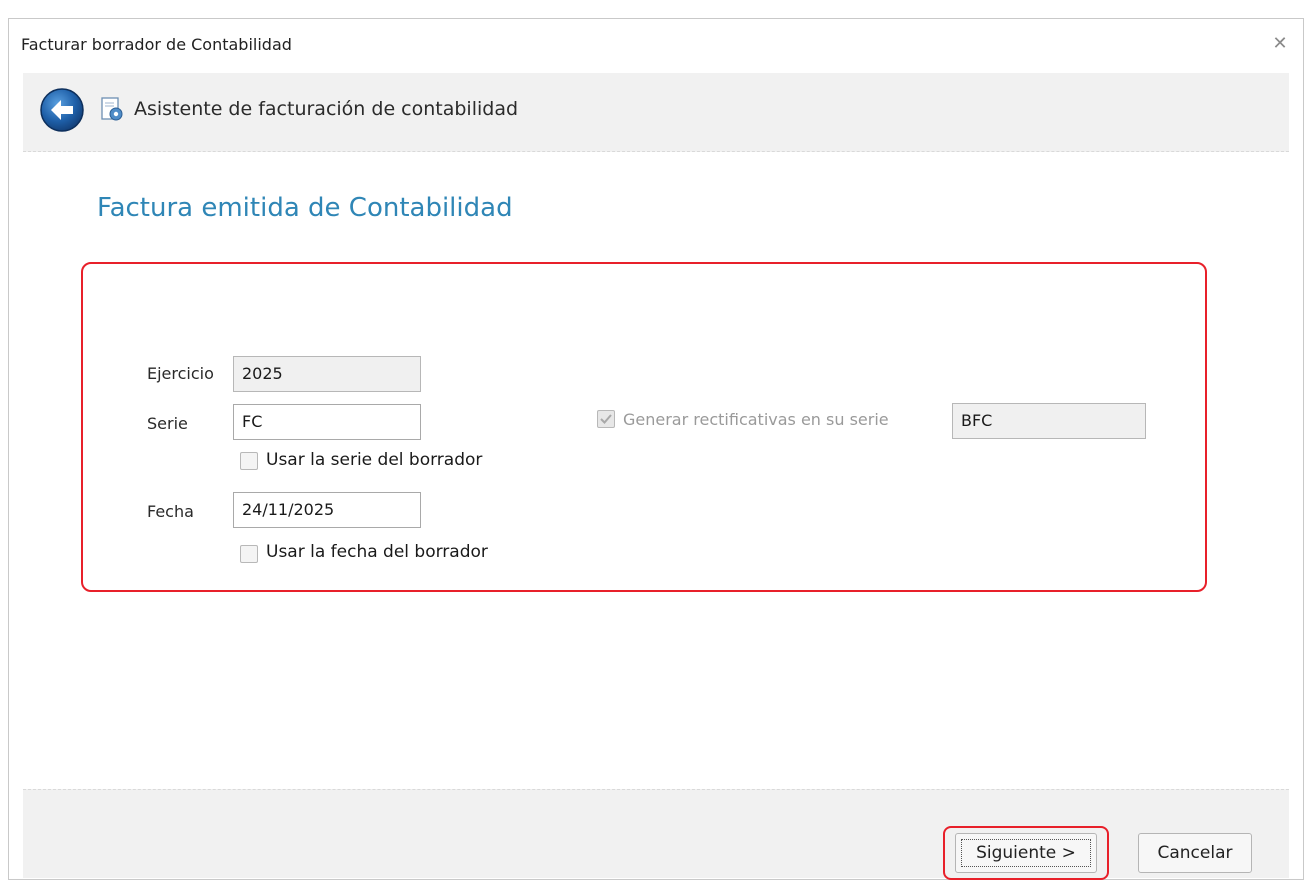  I want to click on wizard-footer: Siguiente > Cancelar, so click(656, 834).